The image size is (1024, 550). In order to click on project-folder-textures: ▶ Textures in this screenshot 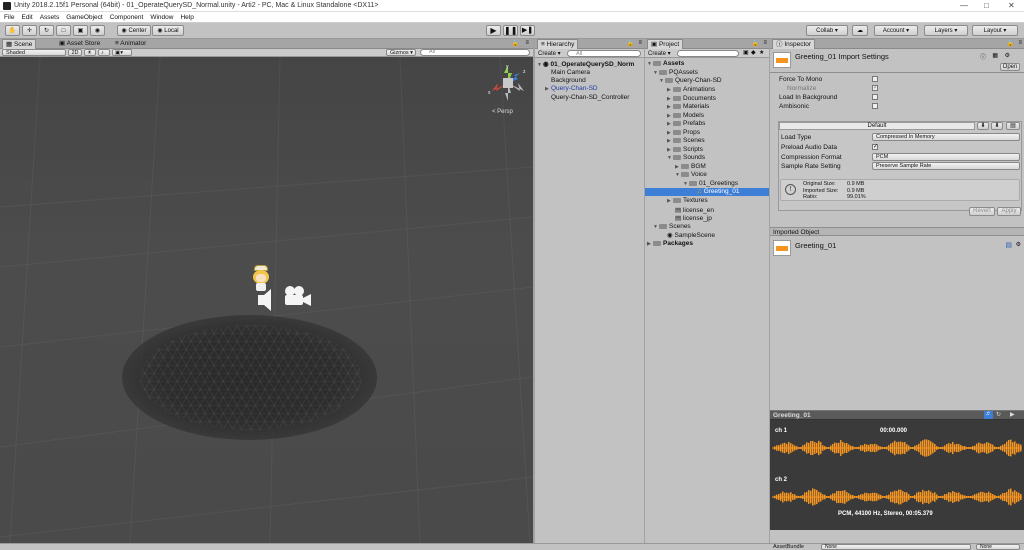, I will do `click(687, 200)`.